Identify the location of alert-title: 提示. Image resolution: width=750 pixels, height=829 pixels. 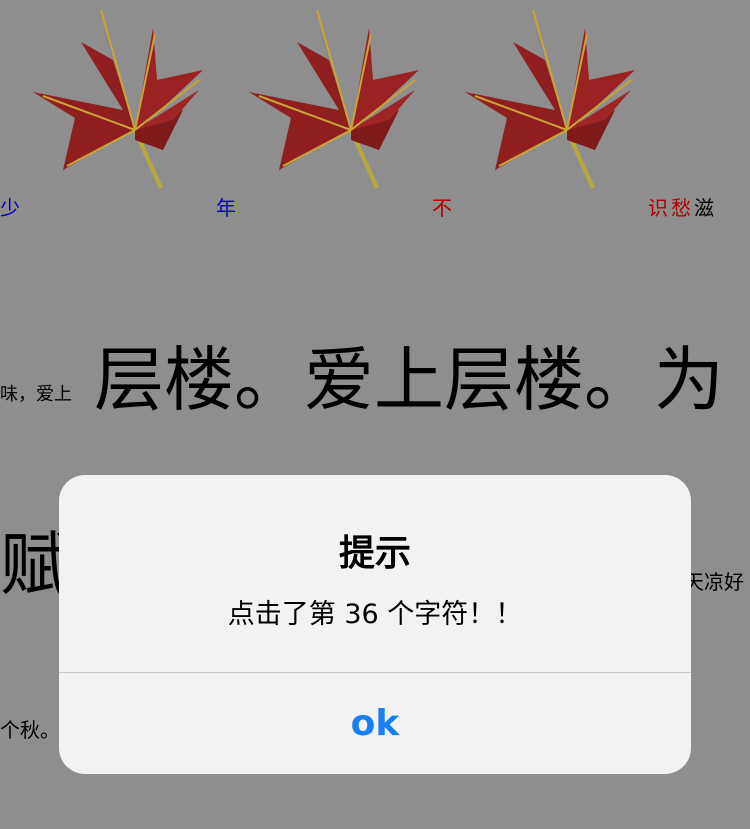
(374, 553).